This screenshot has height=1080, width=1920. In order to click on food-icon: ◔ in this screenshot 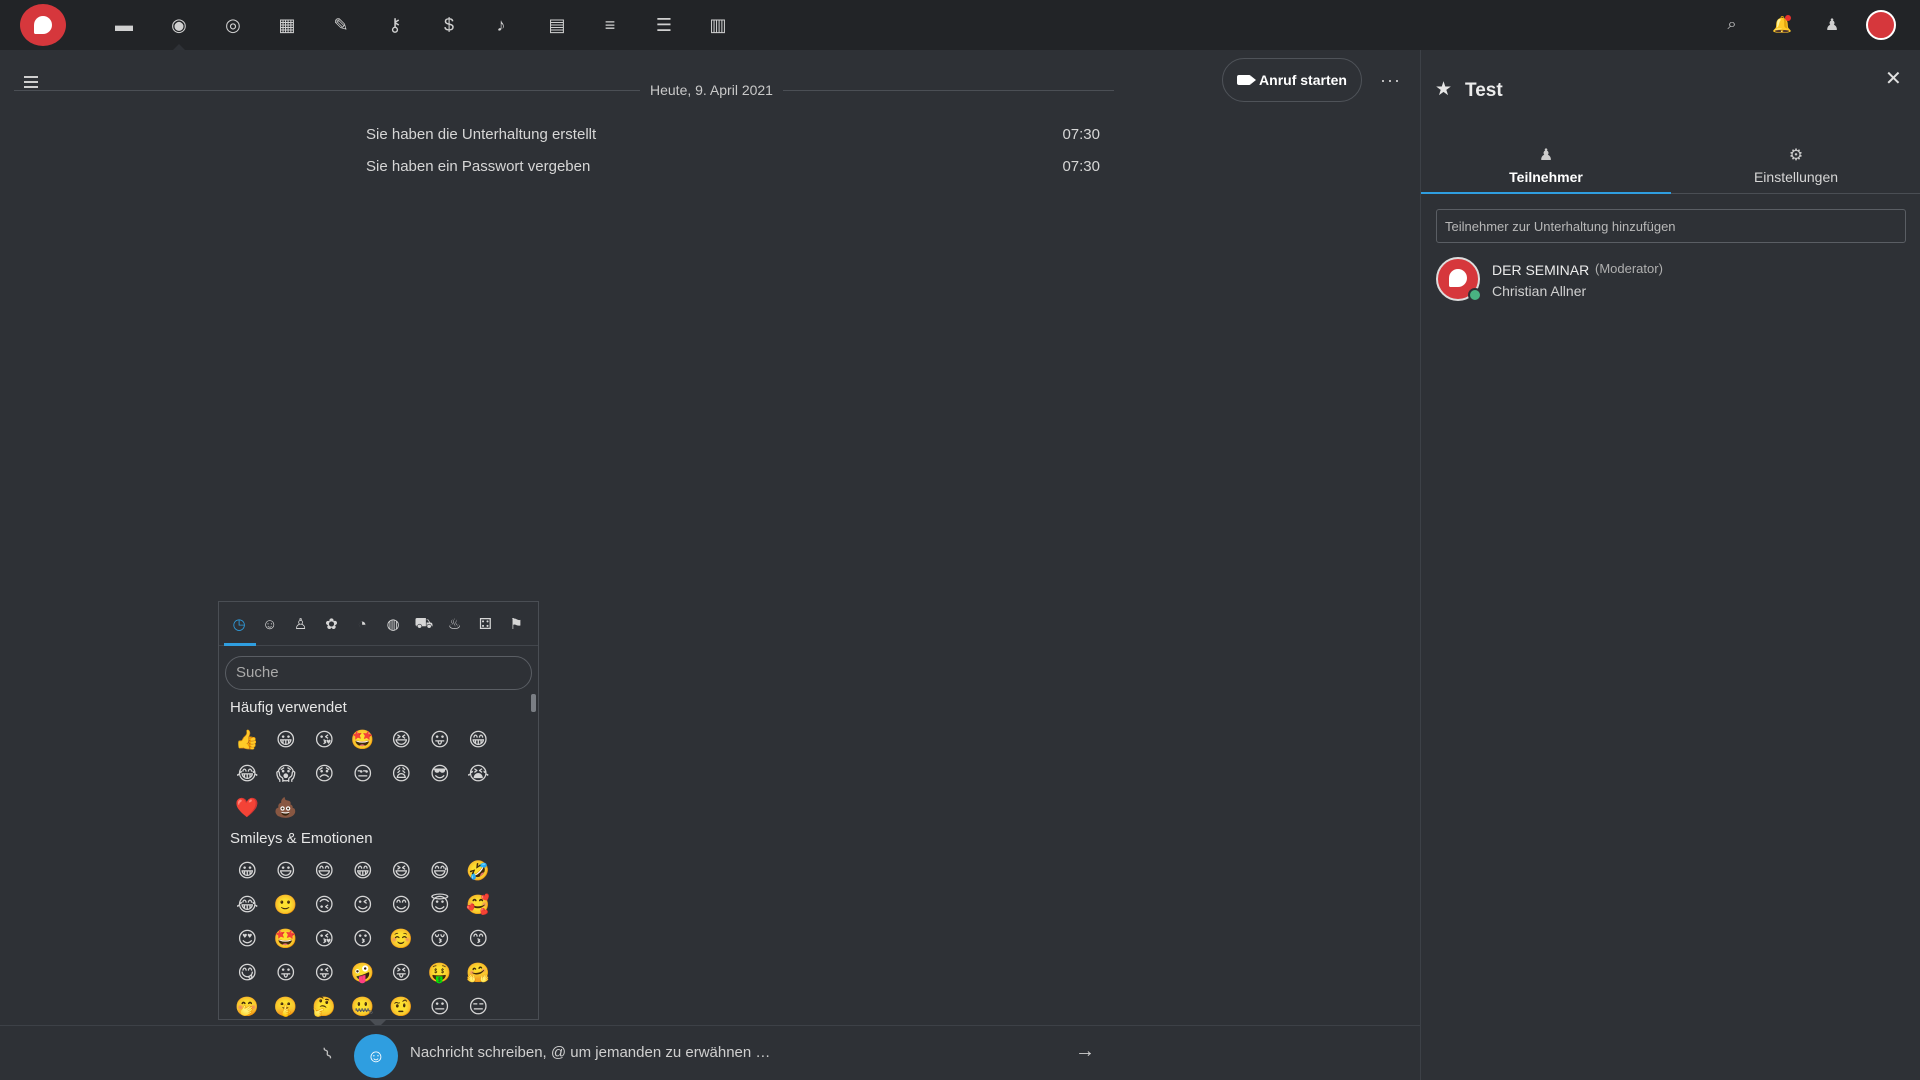, I will do `click(362, 624)`.